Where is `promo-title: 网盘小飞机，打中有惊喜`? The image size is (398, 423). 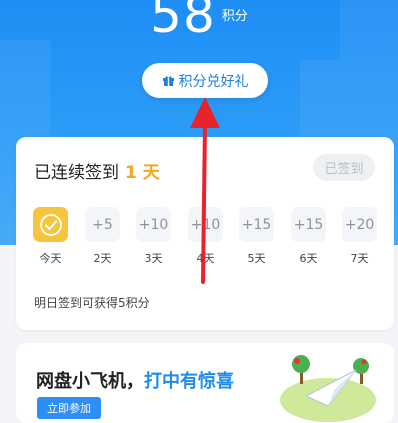 promo-title: 网盘小飞机，打中有惊喜 is located at coordinates (135, 380).